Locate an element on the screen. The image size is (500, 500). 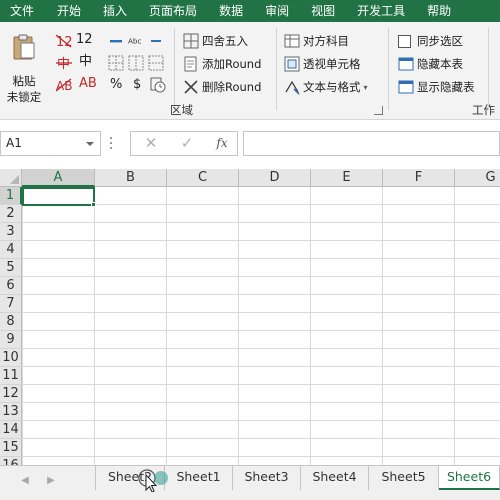
paste-unlocked-button: 粘贴 未锁定 is located at coordinates (24, 70).